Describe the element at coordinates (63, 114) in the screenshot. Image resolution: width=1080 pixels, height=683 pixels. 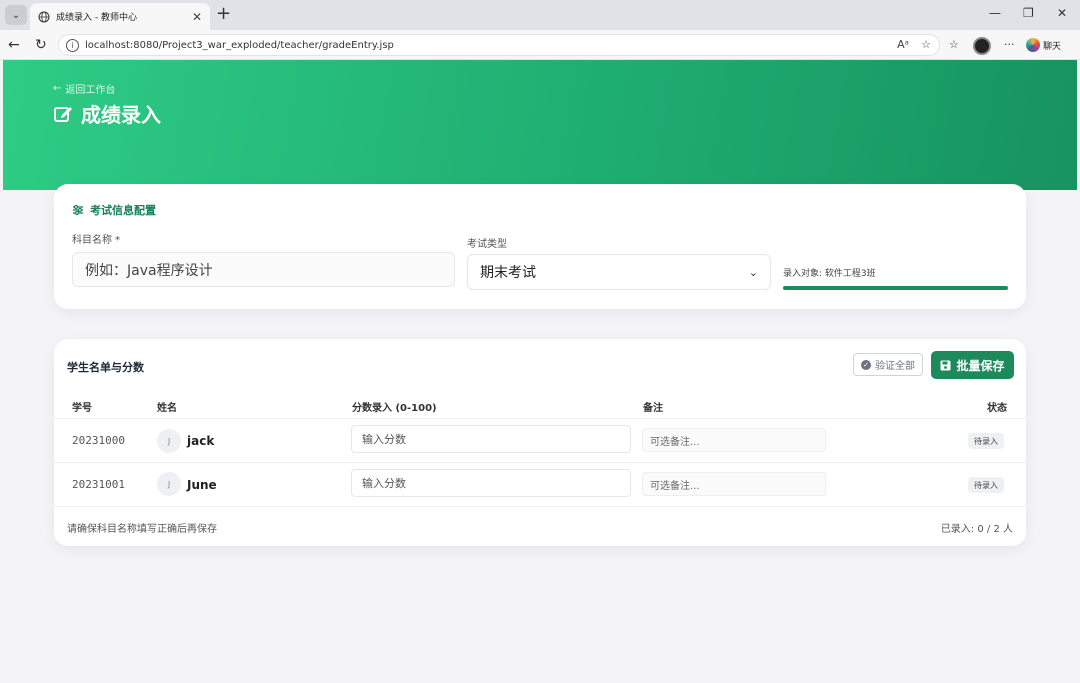
I see `edit-icon` at that location.